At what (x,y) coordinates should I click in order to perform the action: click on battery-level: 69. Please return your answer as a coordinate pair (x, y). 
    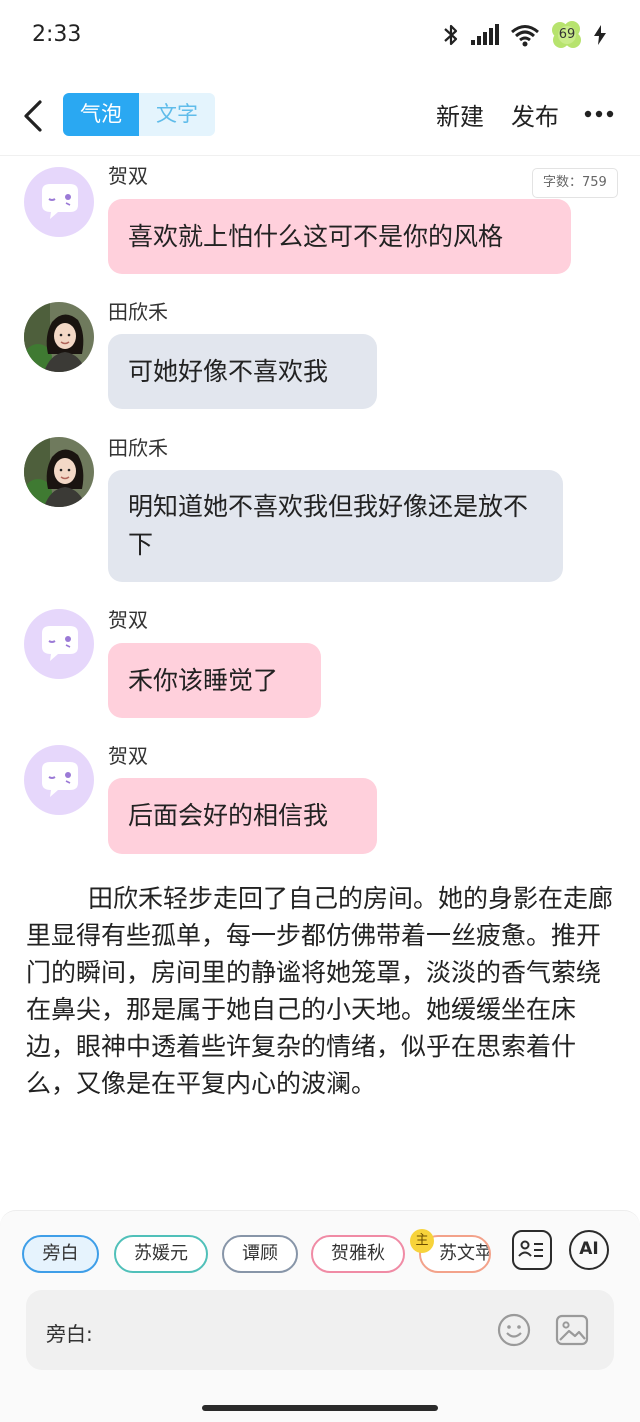
    Looking at the image, I should click on (567, 34).